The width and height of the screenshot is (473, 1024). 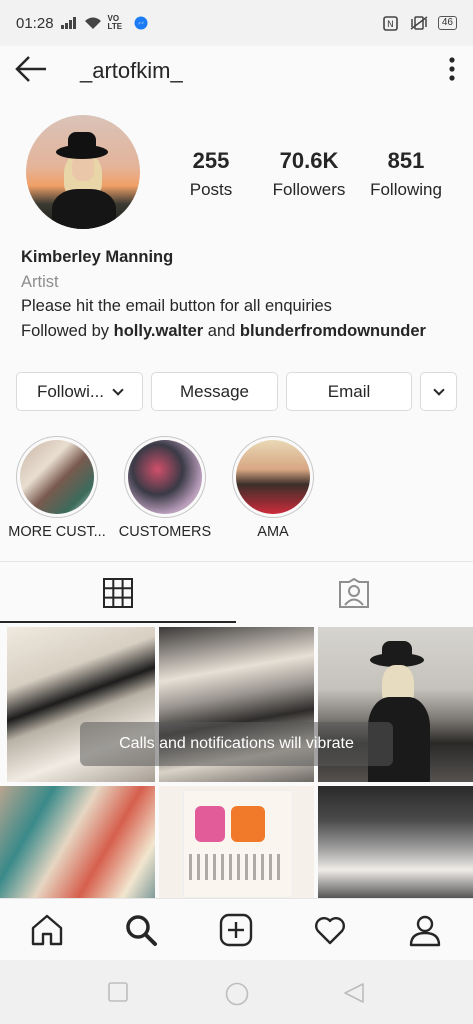 What do you see at coordinates (211, 174) in the screenshot?
I see `posts-stat: 255 Posts` at bounding box center [211, 174].